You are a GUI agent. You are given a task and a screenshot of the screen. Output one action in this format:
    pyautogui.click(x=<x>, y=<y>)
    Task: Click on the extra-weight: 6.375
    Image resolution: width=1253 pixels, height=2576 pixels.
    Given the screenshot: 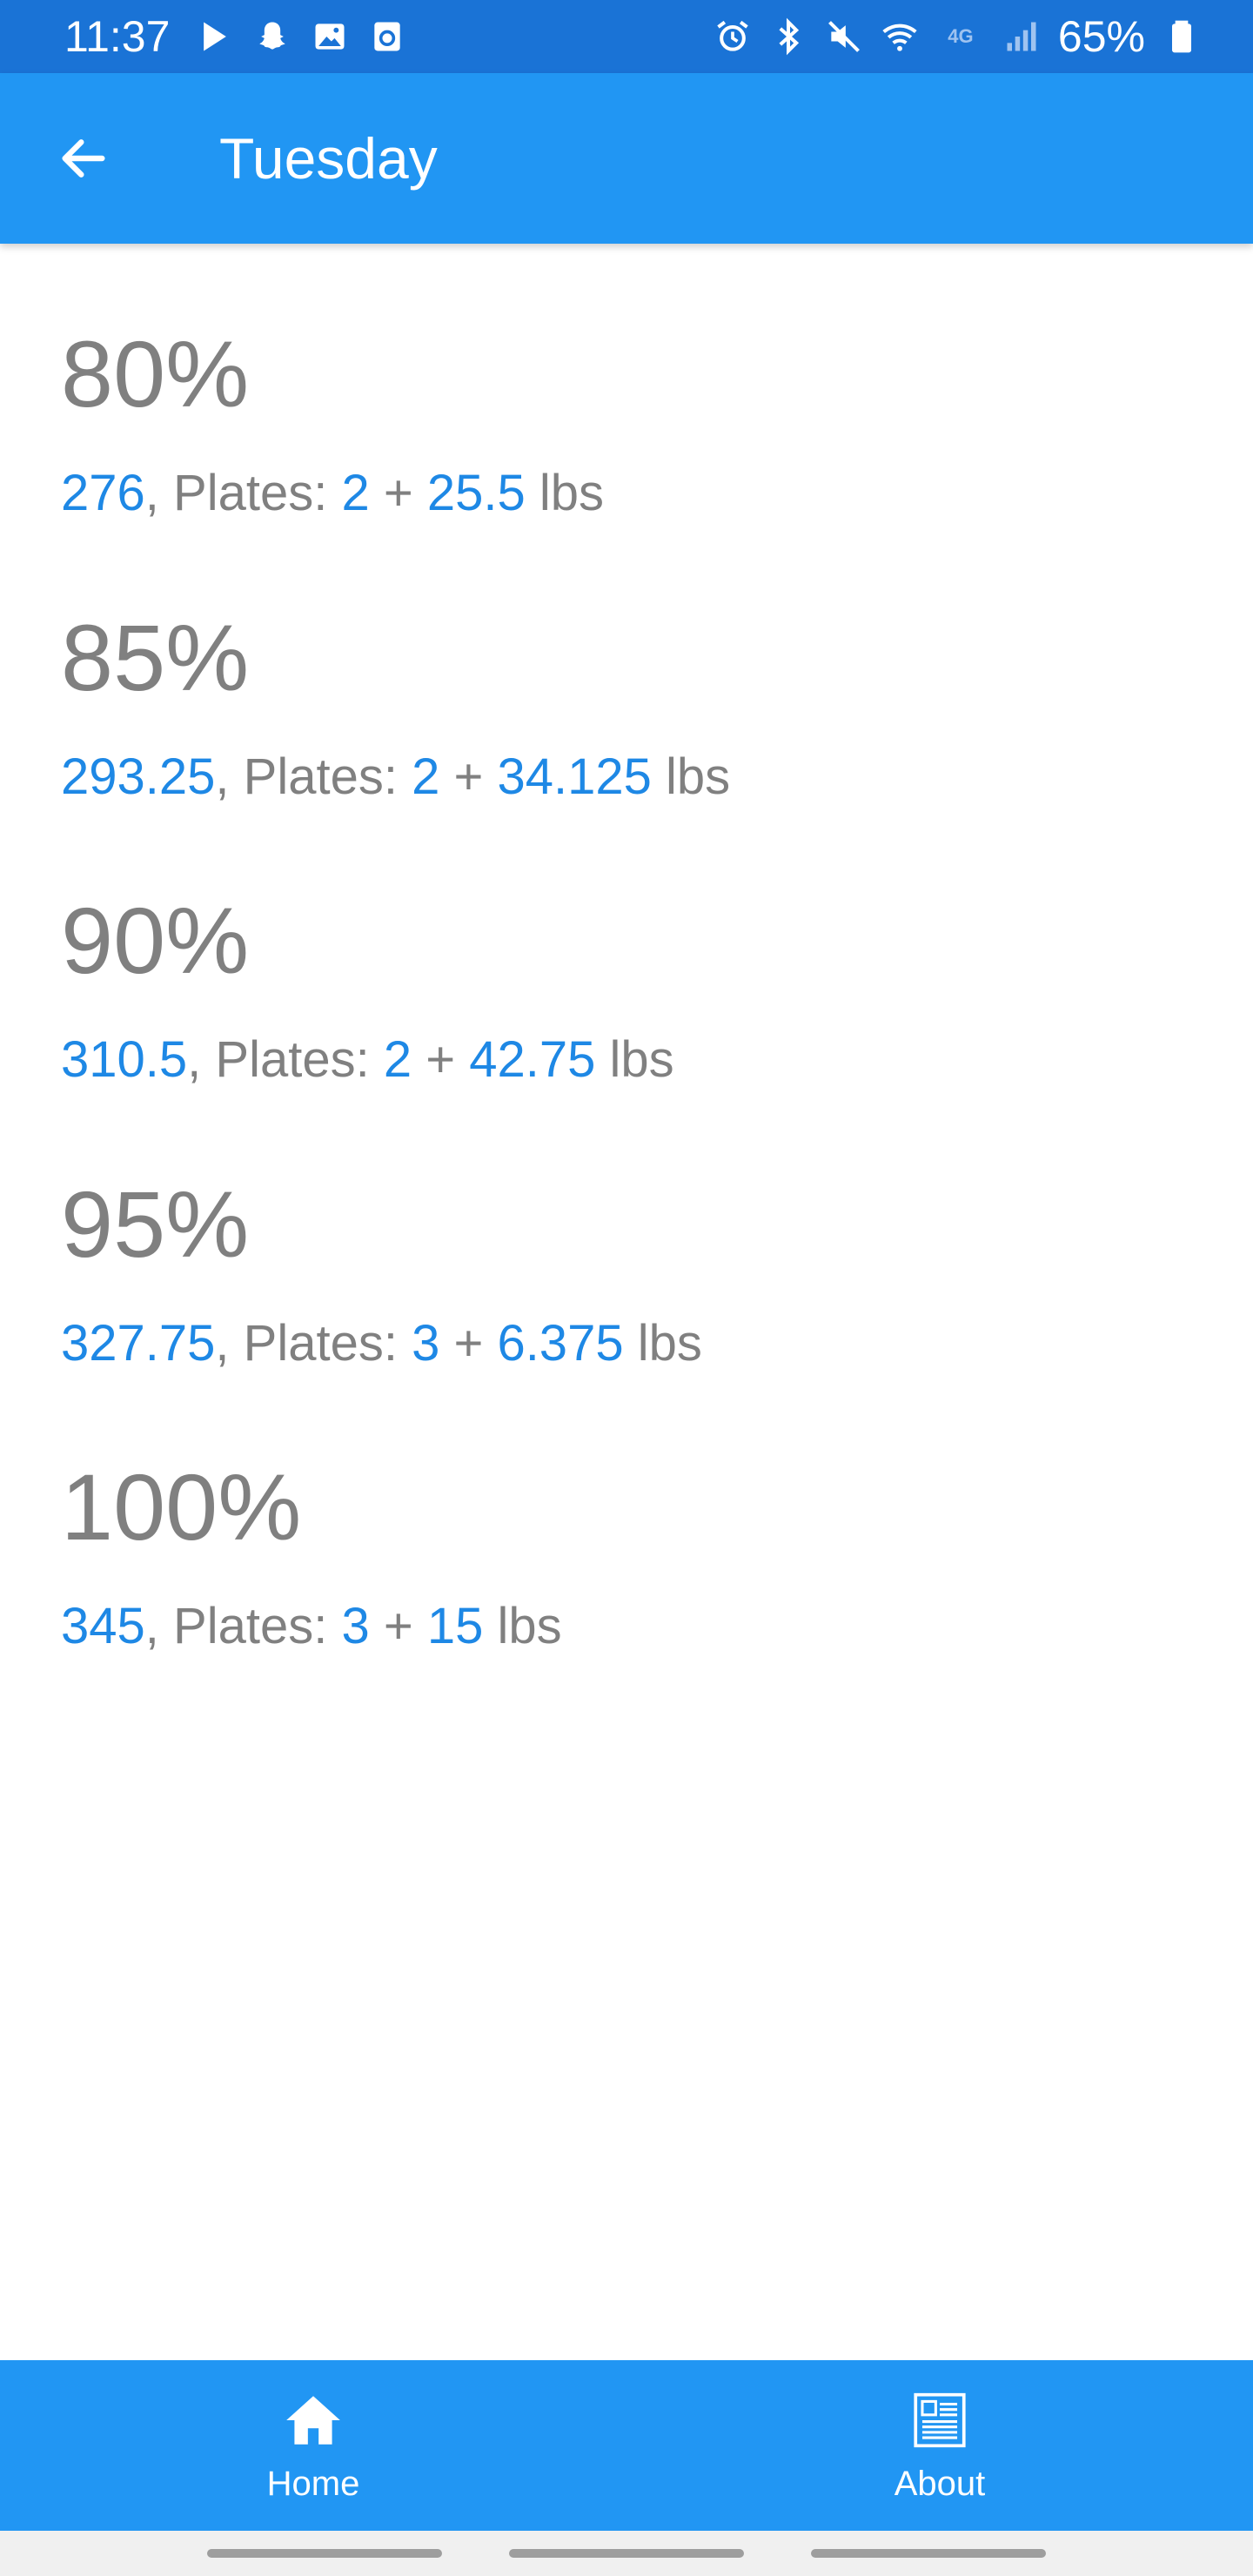 What is the action you would take?
    pyautogui.click(x=560, y=1343)
    